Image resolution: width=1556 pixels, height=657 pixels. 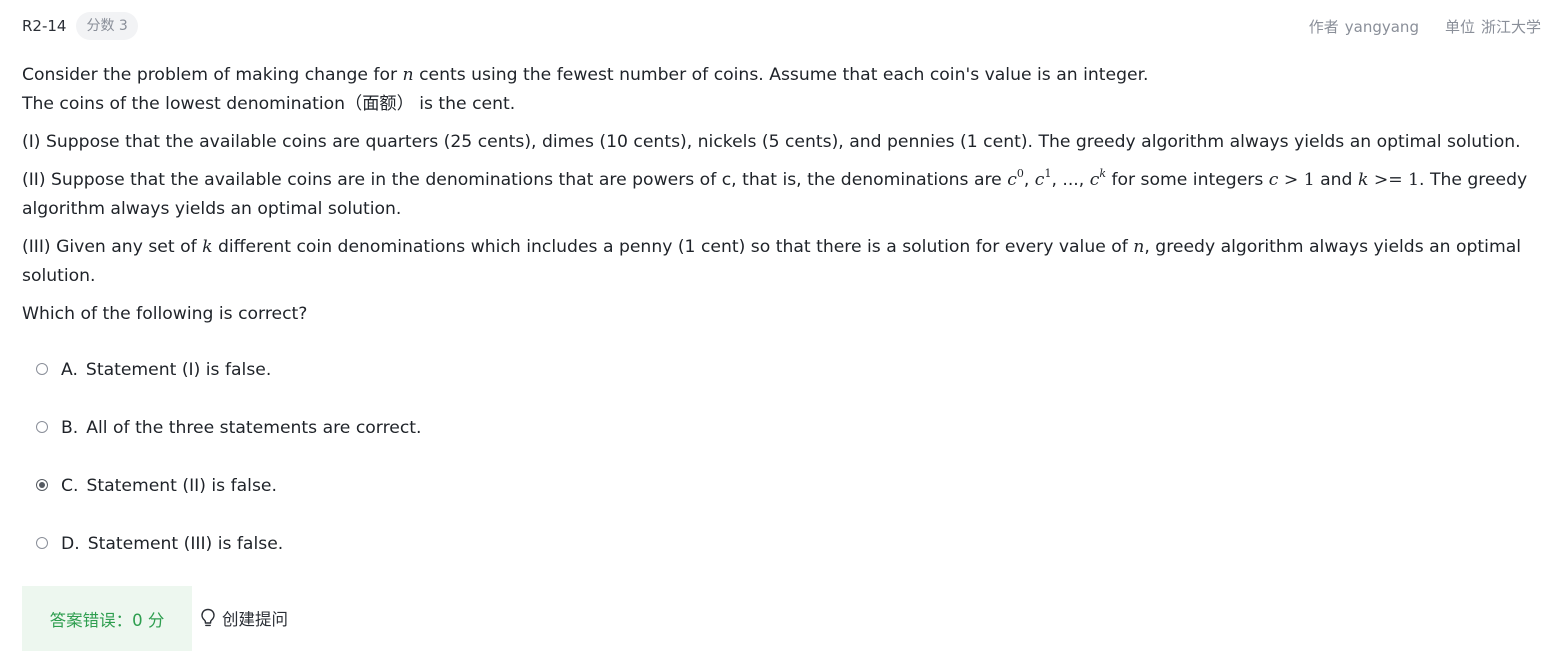 I want to click on question-header: R2-14 分数 3 作者 yangyang 单位 浙江大学, so click(x=781, y=26).